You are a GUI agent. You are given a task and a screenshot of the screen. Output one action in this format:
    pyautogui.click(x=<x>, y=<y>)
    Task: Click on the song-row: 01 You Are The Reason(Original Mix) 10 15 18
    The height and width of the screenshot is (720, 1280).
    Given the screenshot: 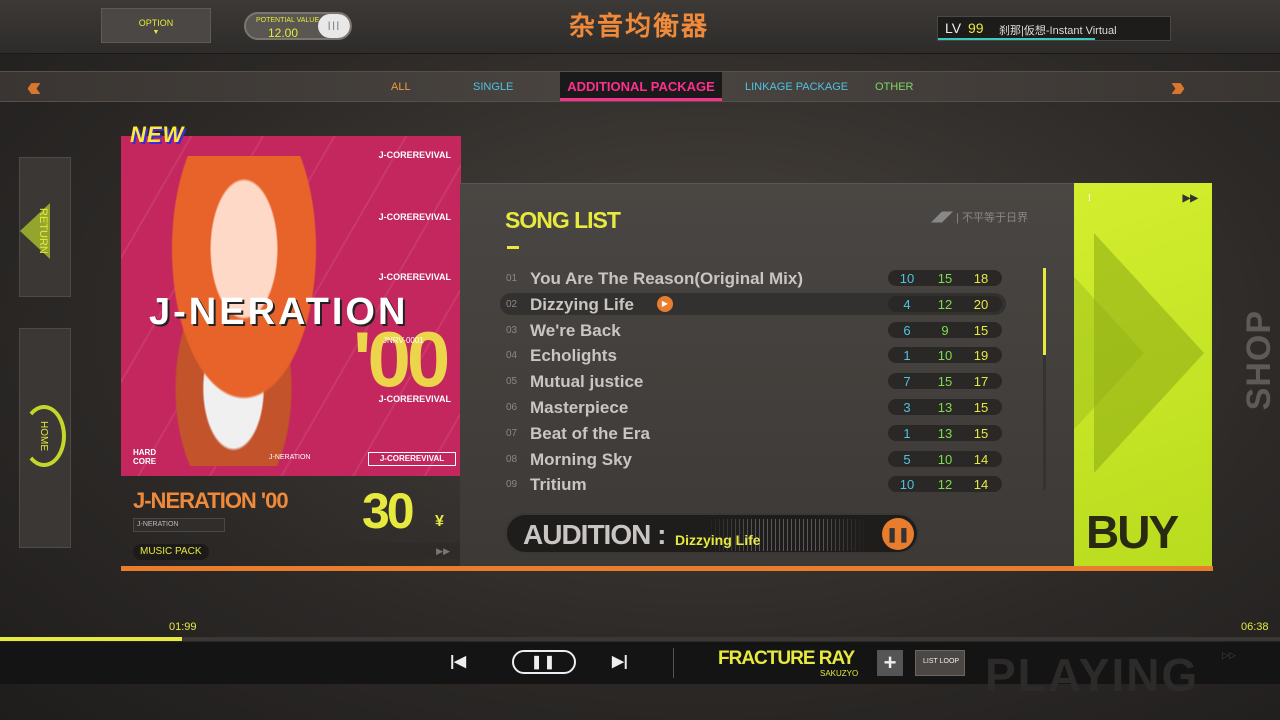 What is the action you would take?
    pyautogui.click(x=753, y=278)
    